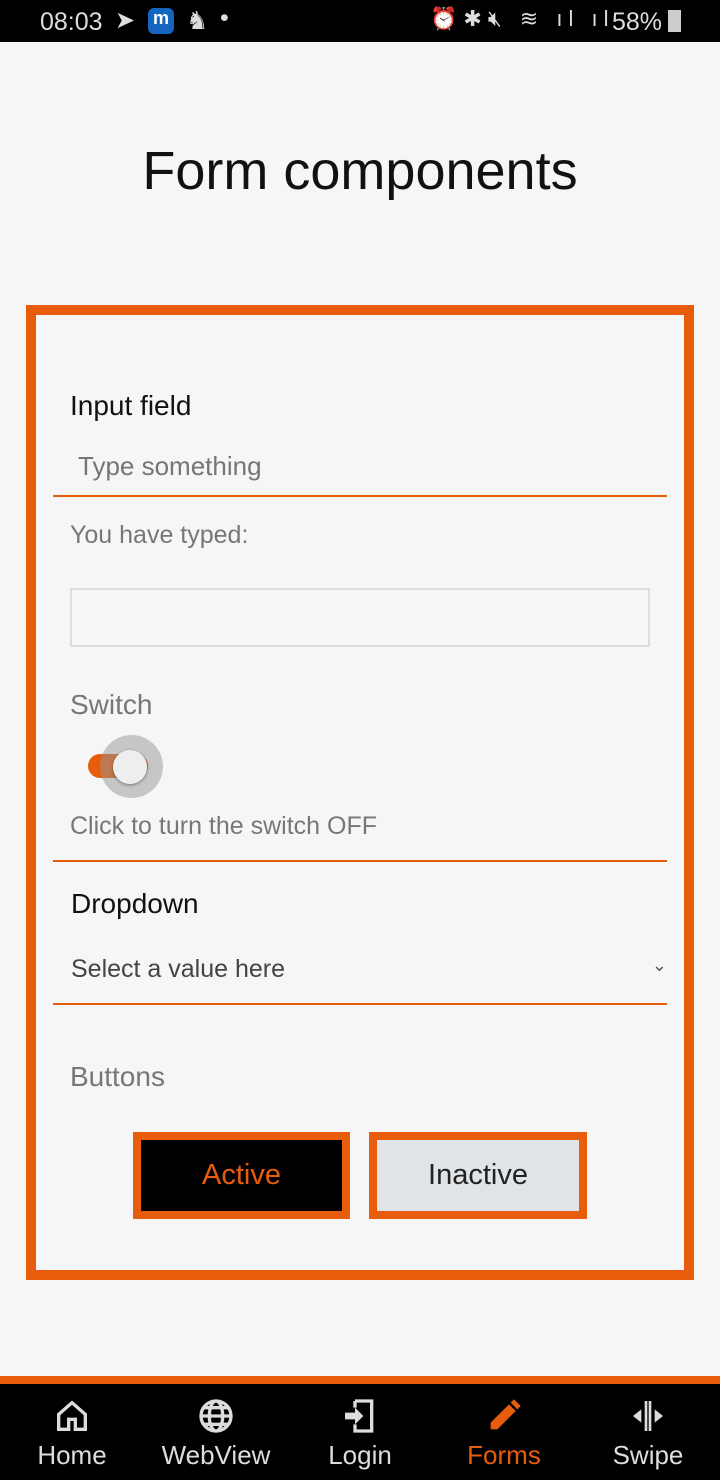  Describe the element at coordinates (159, 535) in the screenshot. I see `typed-label: You have typed:` at that location.